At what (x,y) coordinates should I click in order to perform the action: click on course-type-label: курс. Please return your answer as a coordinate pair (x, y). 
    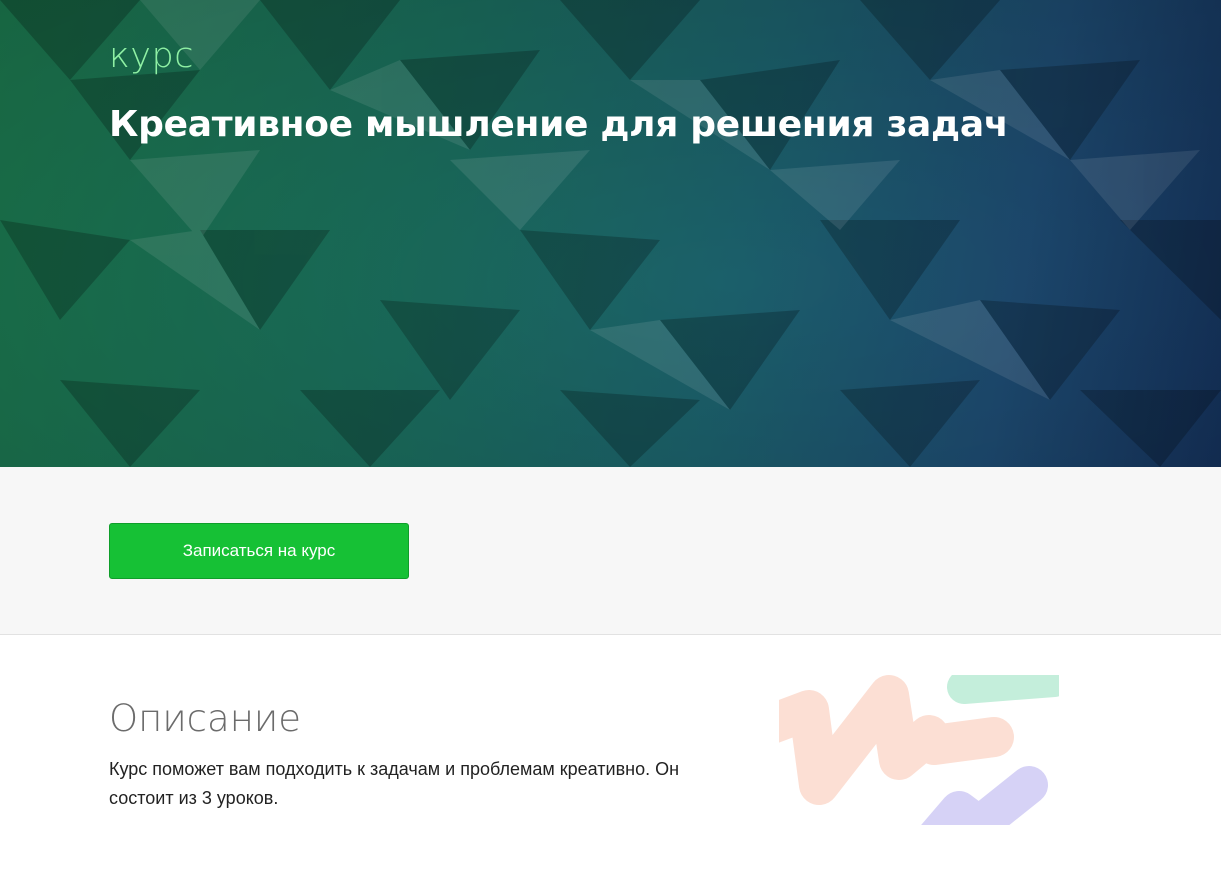
    Looking at the image, I should click on (151, 56).